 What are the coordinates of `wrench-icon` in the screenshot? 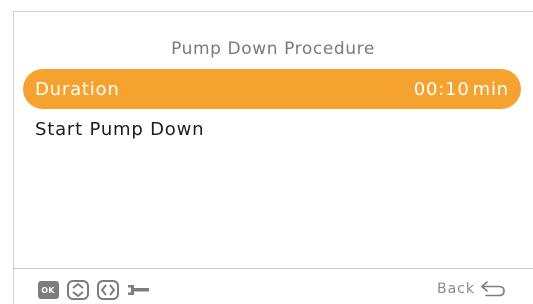 It's located at (138, 290).